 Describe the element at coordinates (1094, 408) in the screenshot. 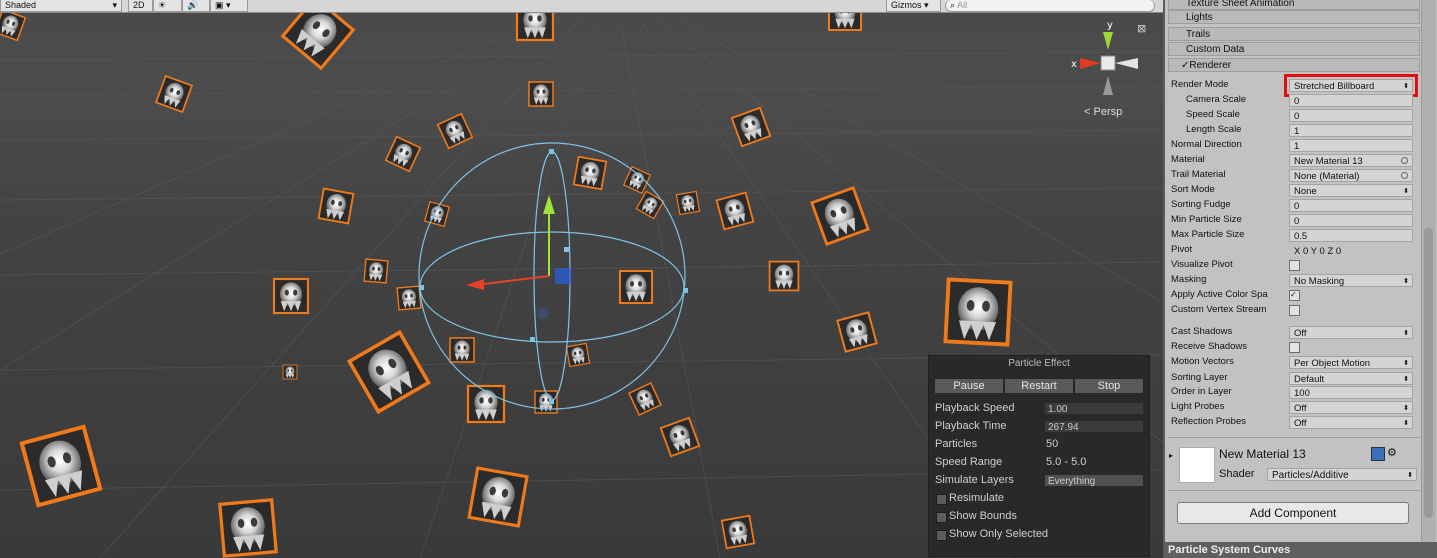

I see `playback-speed-field: 1.00` at that location.